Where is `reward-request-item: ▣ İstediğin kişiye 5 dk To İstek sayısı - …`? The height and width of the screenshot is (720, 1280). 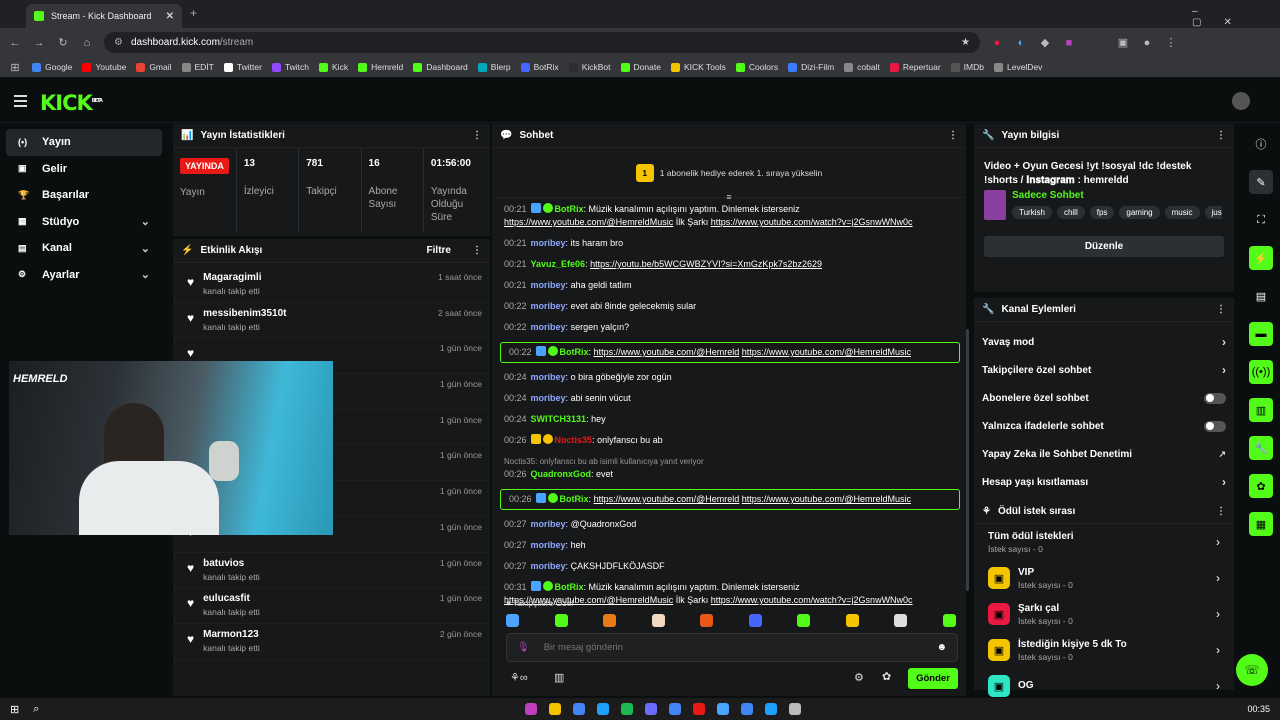
reward-request-item: ▣ İstediğin kişiye 5 dk To İstek sayısı - … is located at coordinates (1104, 650).